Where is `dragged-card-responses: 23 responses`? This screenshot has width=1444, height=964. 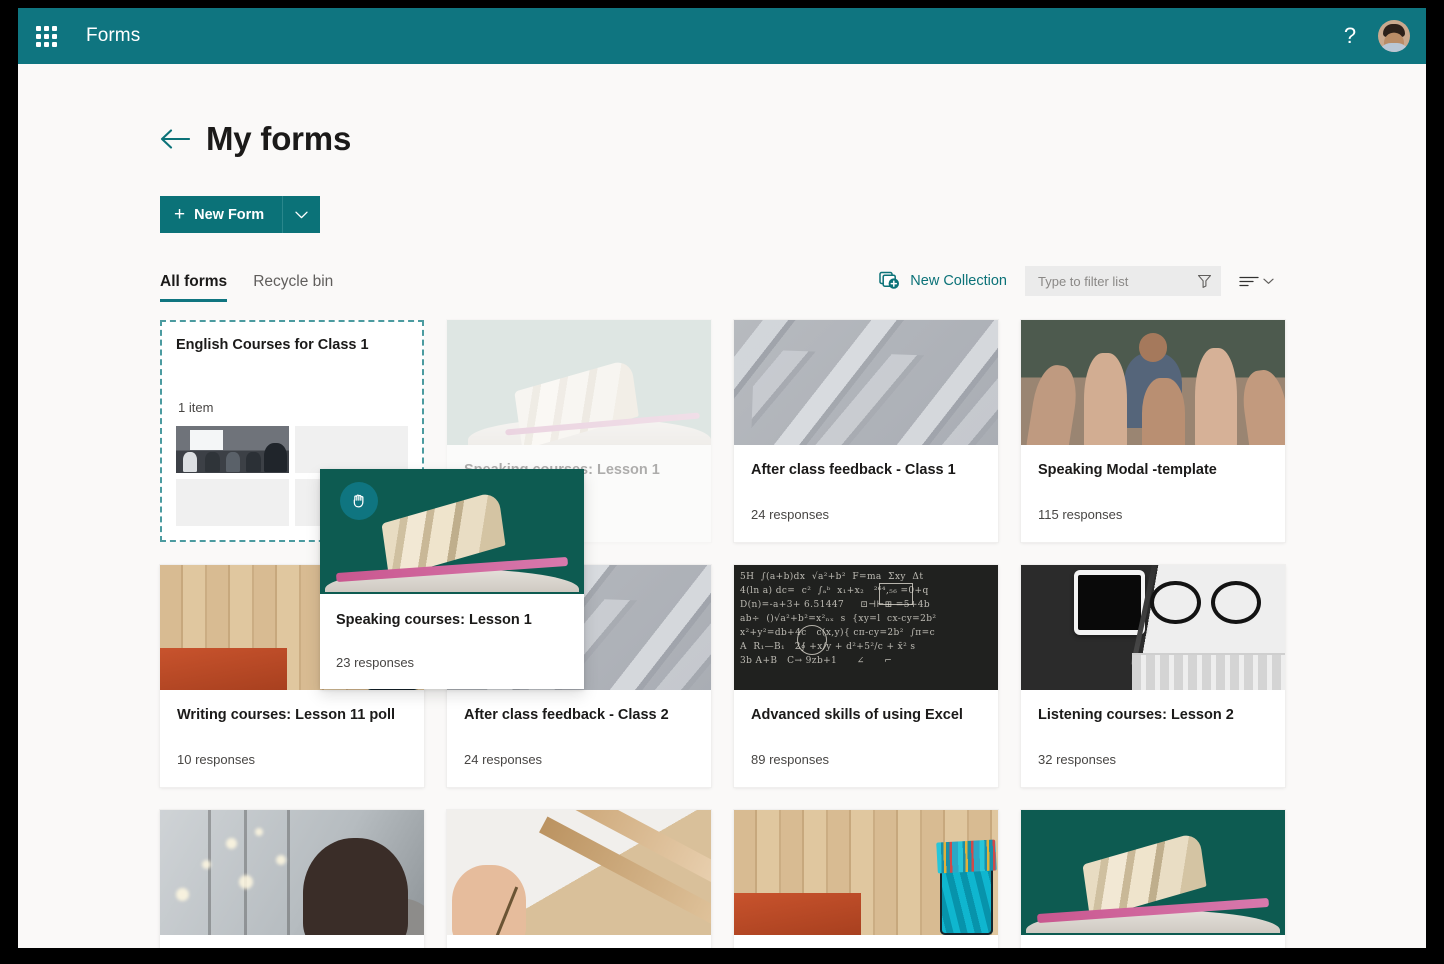 dragged-card-responses: 23 responses is located at coordinates (375, 662).